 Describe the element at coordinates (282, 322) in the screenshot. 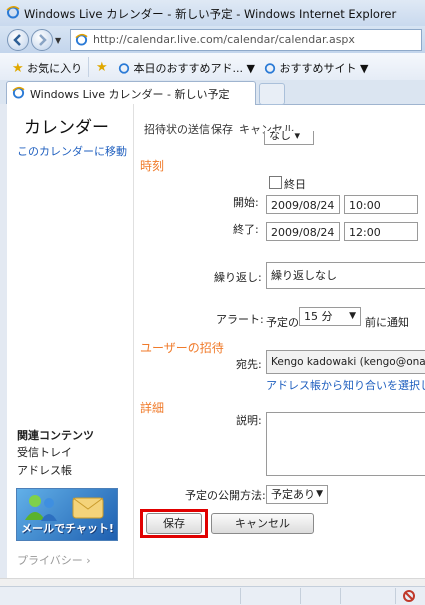

I see `alert-prefix: 予定の` at that location.